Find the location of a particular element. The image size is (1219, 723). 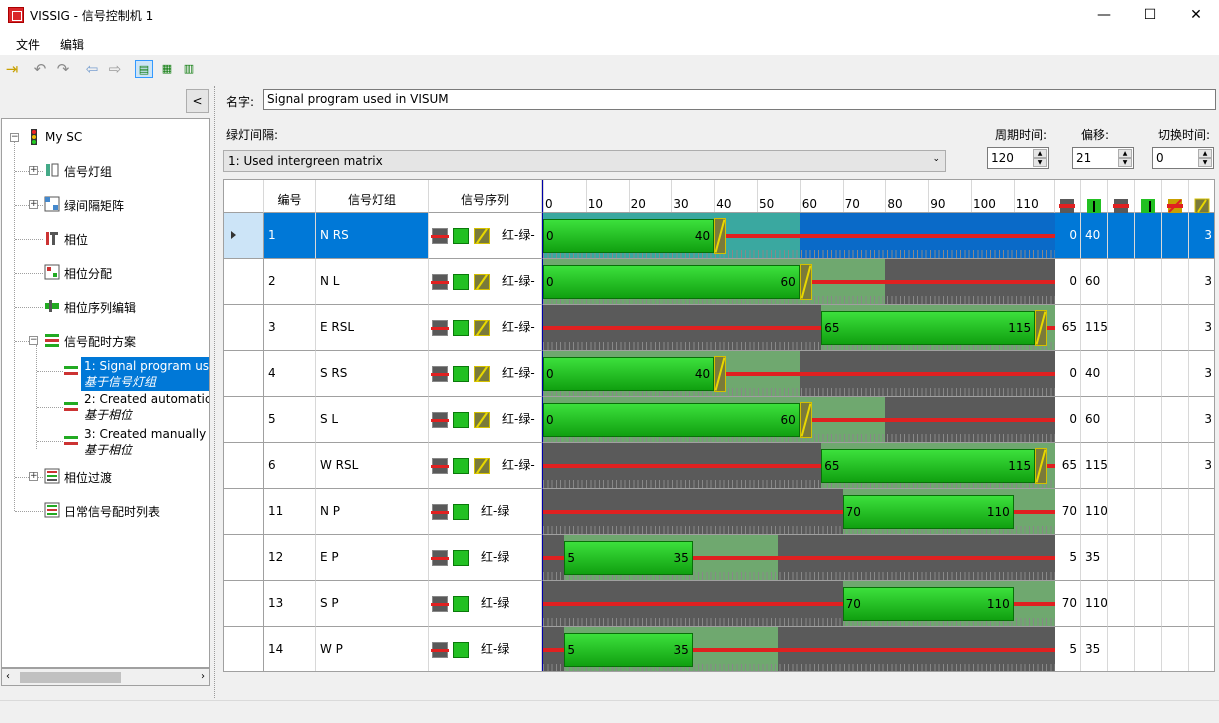

cell-no: 2 is located at coordinates (290, 282).